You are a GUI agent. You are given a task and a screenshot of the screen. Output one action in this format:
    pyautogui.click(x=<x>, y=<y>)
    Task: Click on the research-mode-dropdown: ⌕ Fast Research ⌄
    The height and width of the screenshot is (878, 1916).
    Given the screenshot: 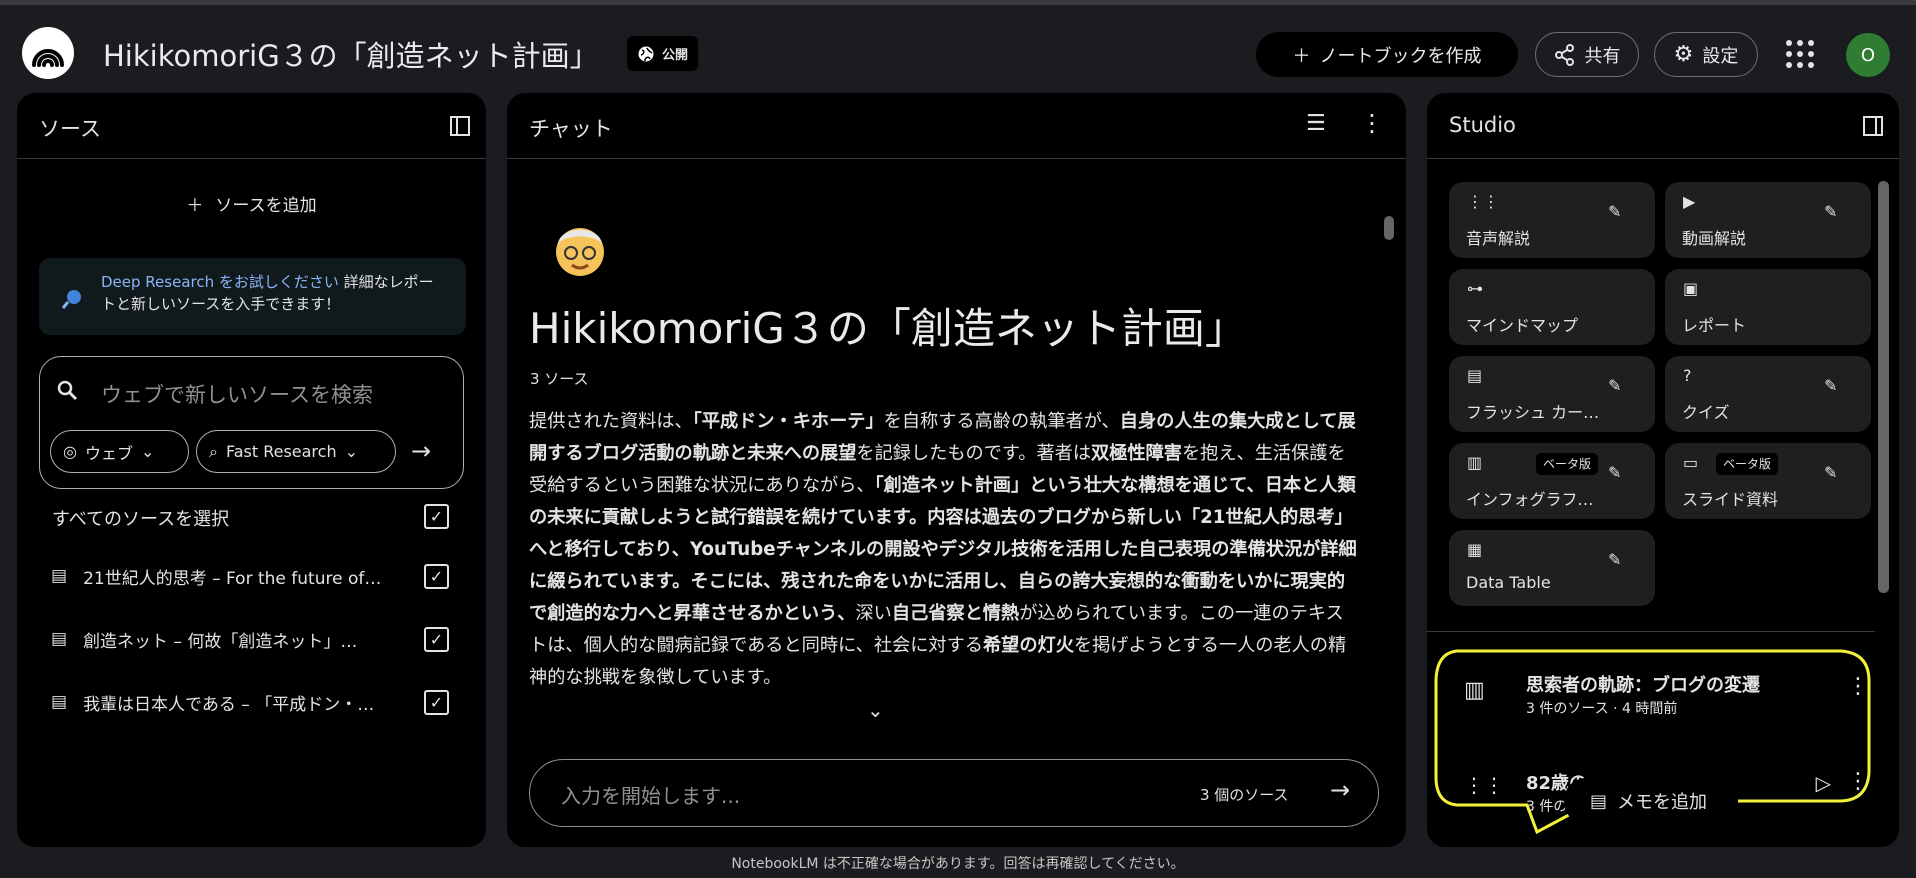 What is the action you would take?
    pyautogui.click(x=296, y=451)
    